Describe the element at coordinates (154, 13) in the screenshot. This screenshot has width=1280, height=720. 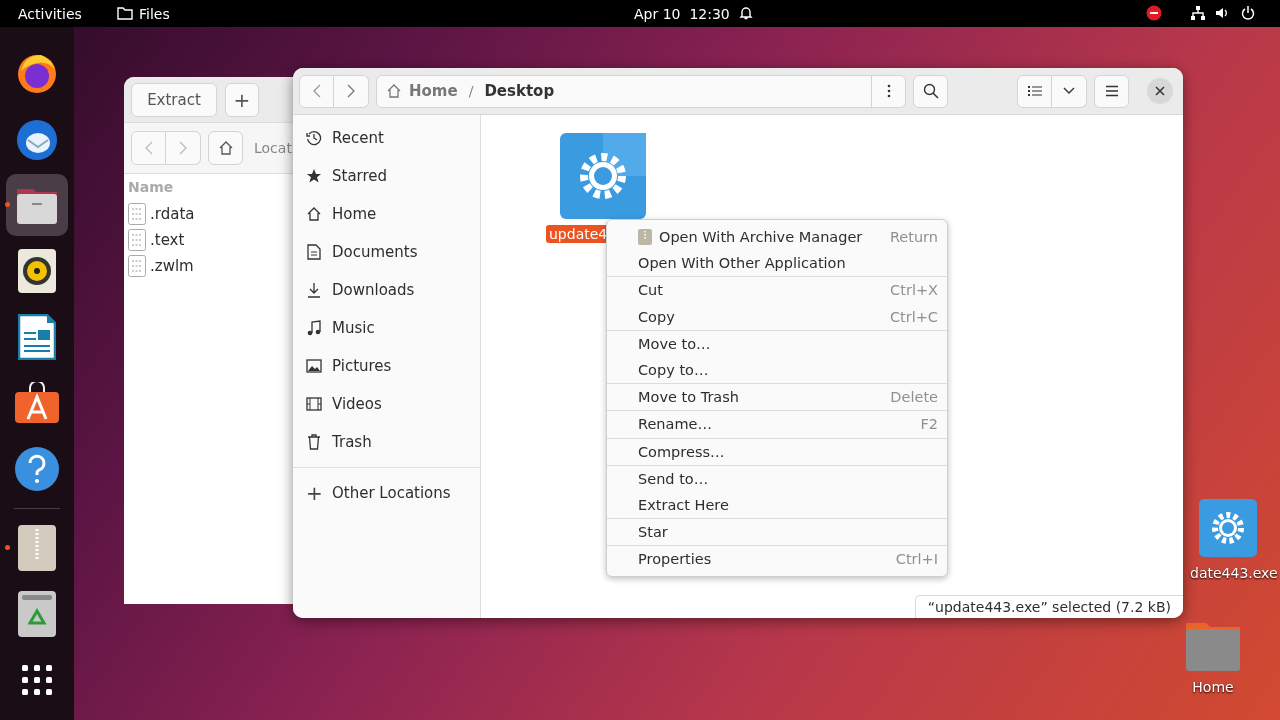
I see `app-menu: Files` at that location.